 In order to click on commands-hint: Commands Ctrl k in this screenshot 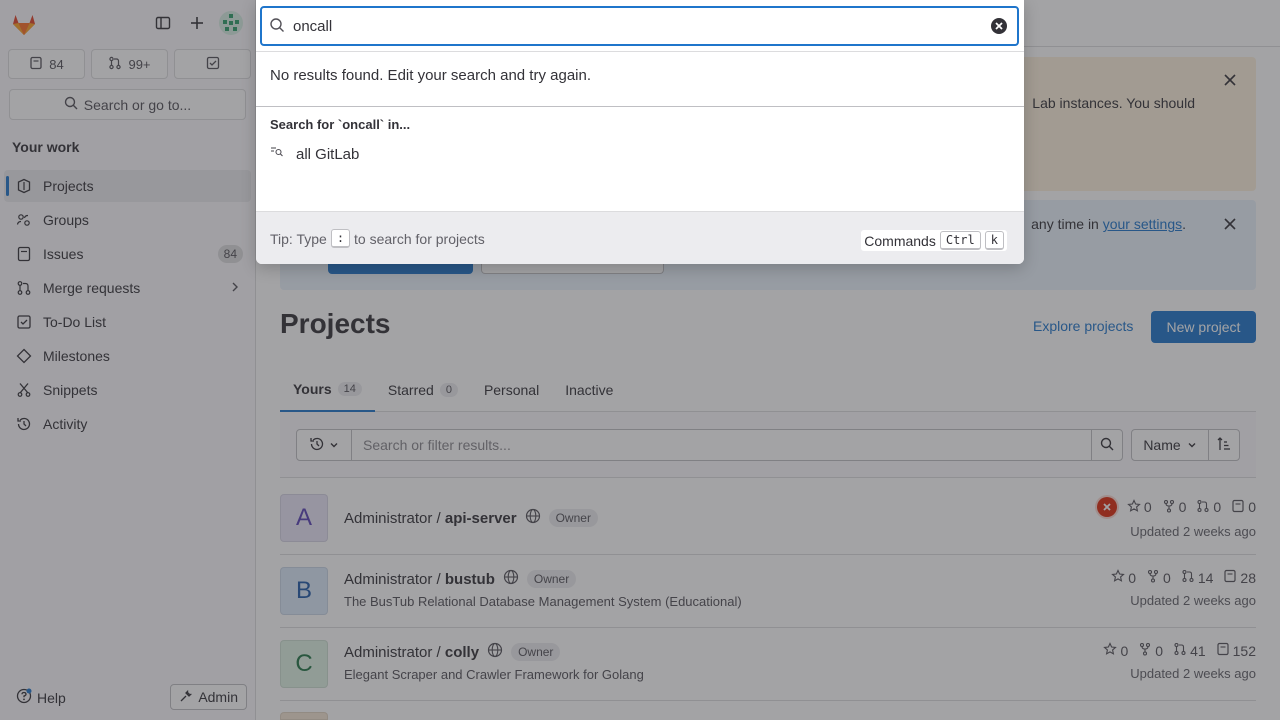, I will do `click(934, 240)`.